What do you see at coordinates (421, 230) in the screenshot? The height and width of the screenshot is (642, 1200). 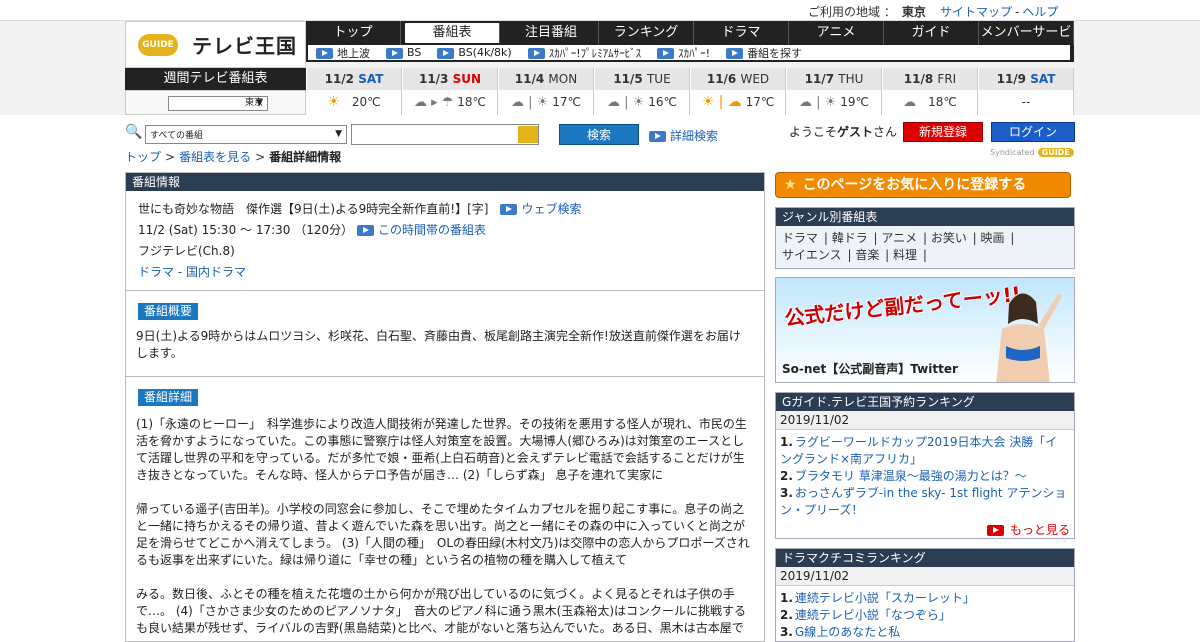 I see `timeslot-link: この時間帯の番組表` at bounding box center [421, 230].